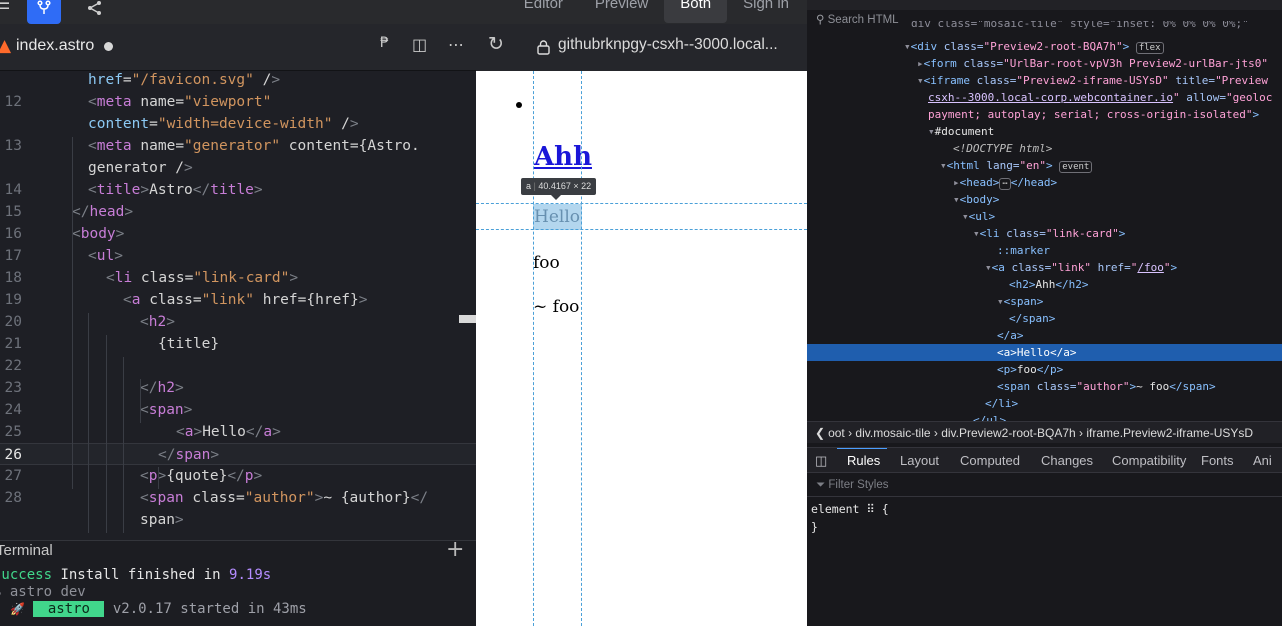 The width and height of the screenshot is (1282, 626). What do you see at coordinates (17, 609) in the screenshot?
I see `rocket-icon: 🚀` at bounding box center [17, 609].